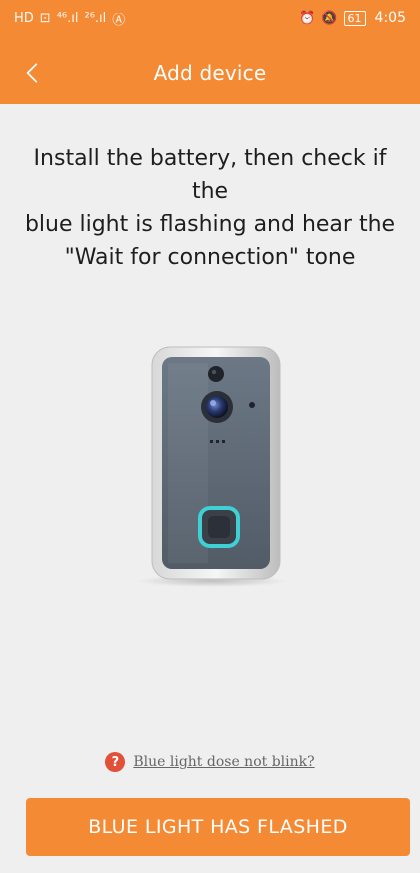  I want to click on doorbell-image, so click(212, 466).